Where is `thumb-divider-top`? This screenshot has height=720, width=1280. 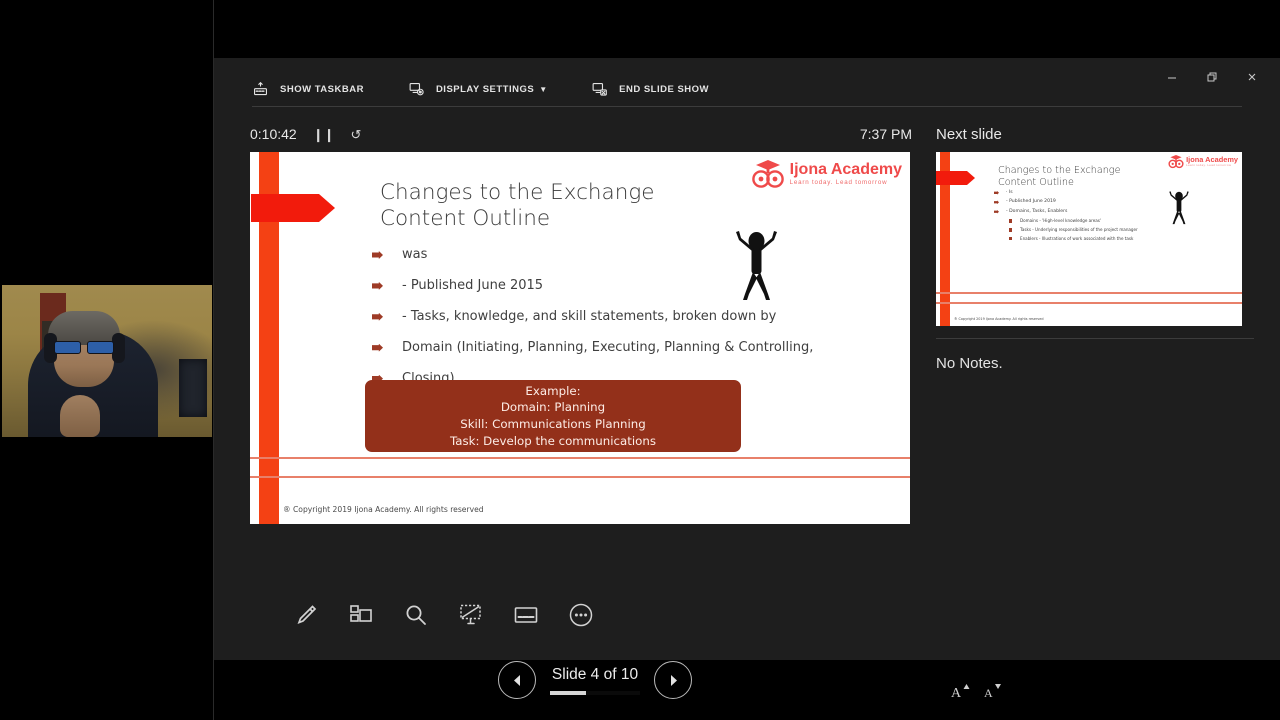 thumb-divider-top is located at coordinates (1089, 293).